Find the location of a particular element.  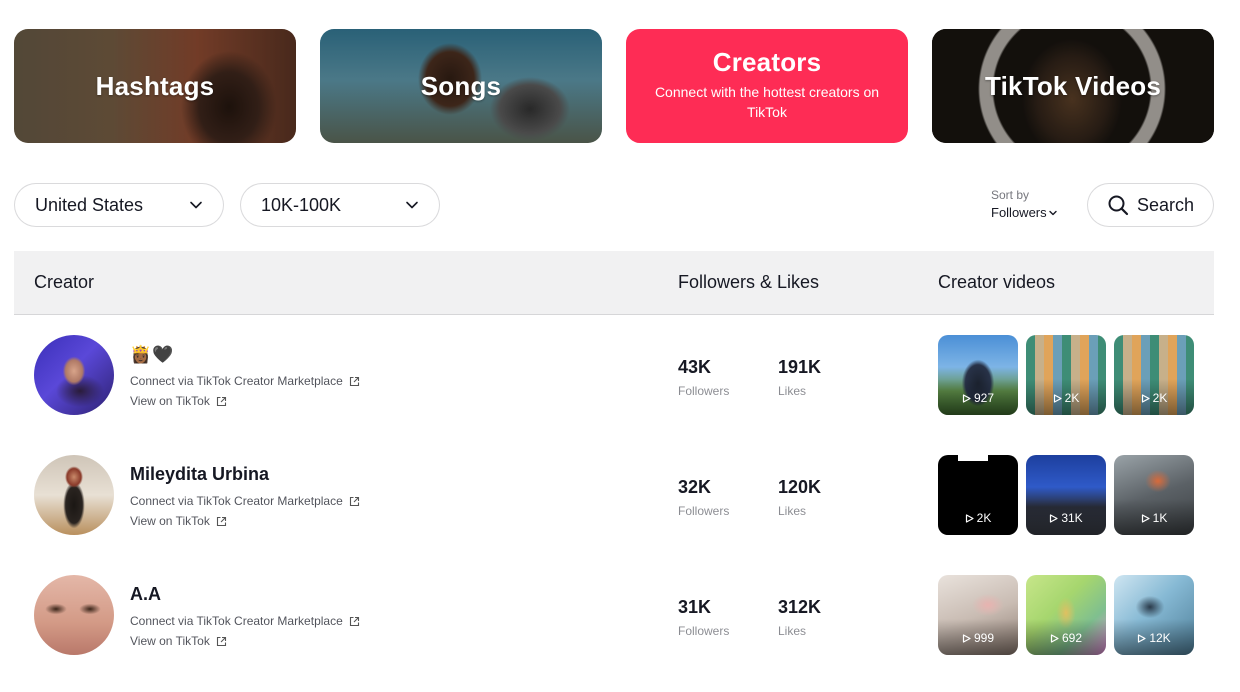

likes-count: 120K is located at coordinates (800, 487).